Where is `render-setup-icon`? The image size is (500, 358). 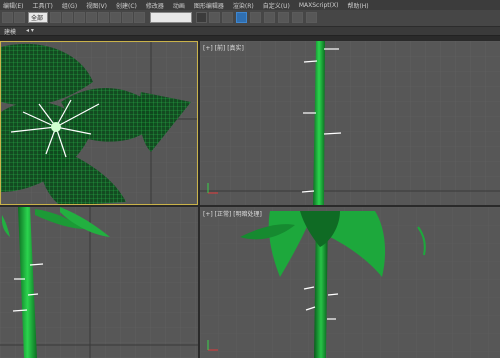
render-setup-icon is located at coordinates (283, 17).